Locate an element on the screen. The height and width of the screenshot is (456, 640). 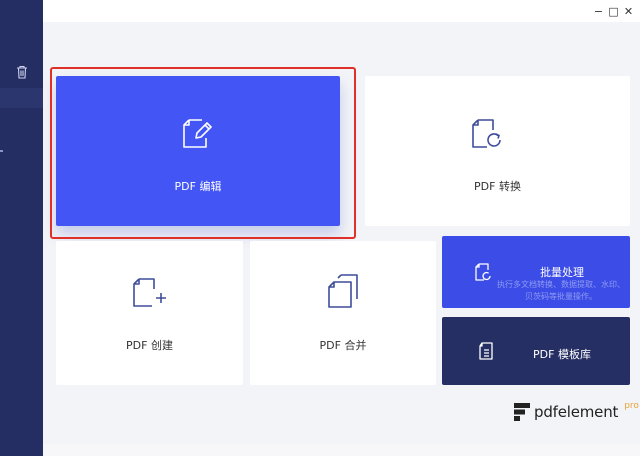
bottom-strip is located at coordinates (341, 450).